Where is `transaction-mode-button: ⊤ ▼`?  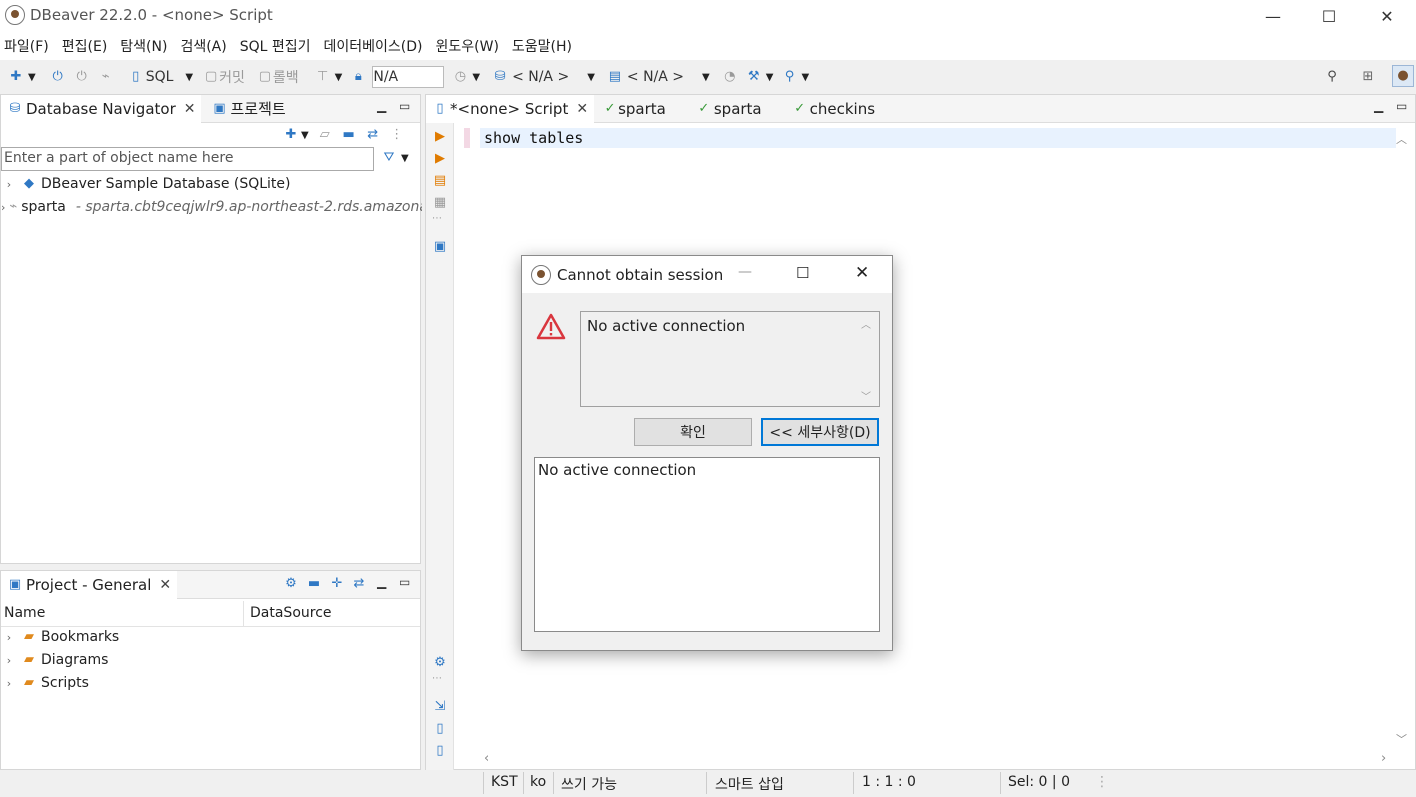
transaction-mode-button: ⊤ ▼ is located at coordinates (328, 77).